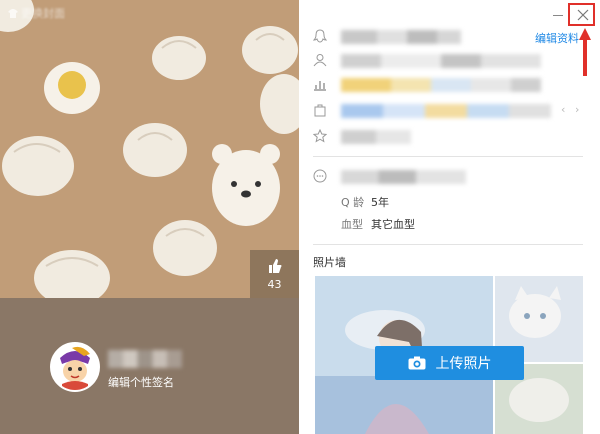 The image size is (600, 434). I want to click on qq-age-label: Q 龄, so click(353, 202).